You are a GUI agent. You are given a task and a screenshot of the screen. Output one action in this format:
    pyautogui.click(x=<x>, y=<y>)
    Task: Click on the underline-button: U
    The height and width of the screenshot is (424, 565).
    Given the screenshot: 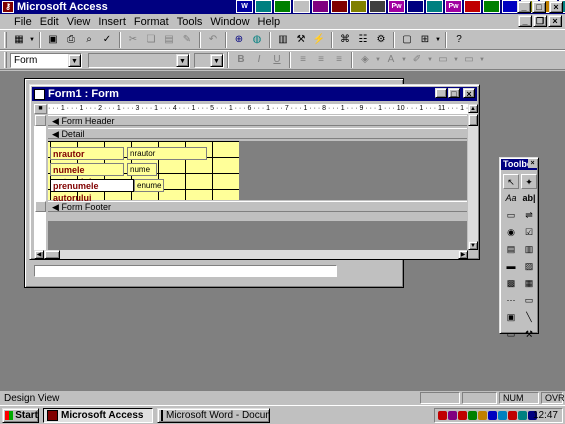 What is the action you would take?
    pyautogui.click(x=277, y=60)
    